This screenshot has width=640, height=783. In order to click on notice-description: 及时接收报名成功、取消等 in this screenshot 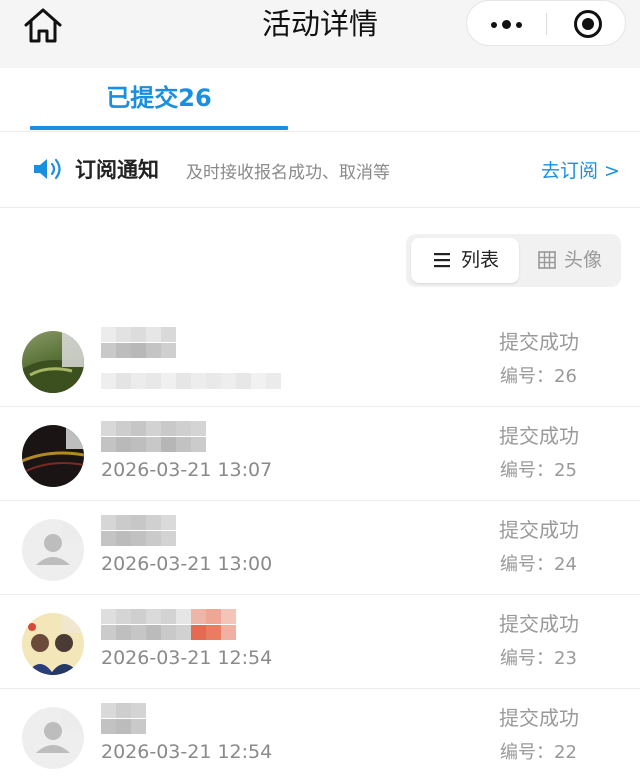, I will do `click(288, 173)`.